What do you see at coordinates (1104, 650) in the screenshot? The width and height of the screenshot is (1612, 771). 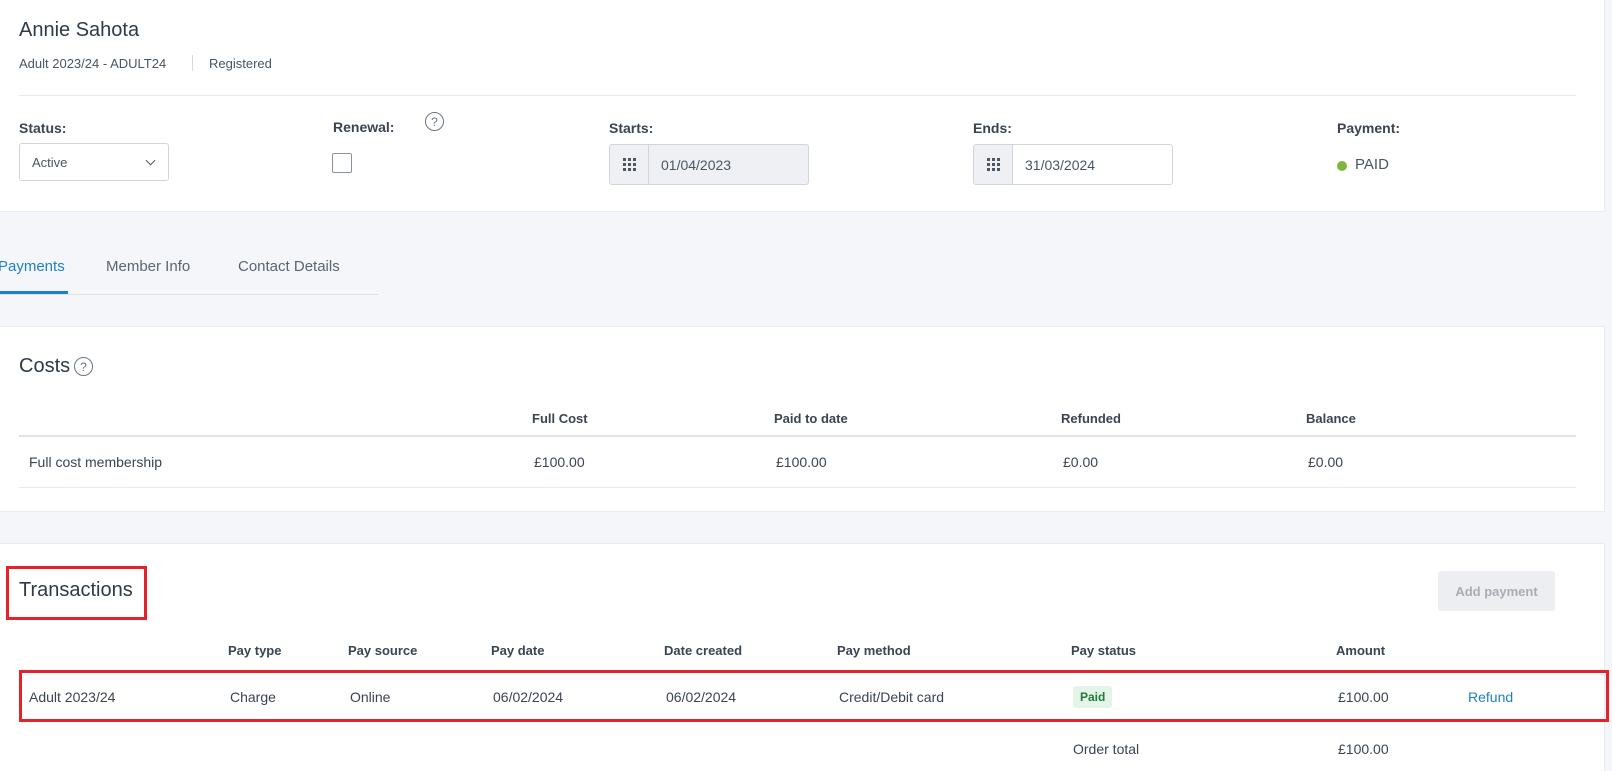 I see `tx-header-pay-status: Pay status` at bounding box center [1104, 650].